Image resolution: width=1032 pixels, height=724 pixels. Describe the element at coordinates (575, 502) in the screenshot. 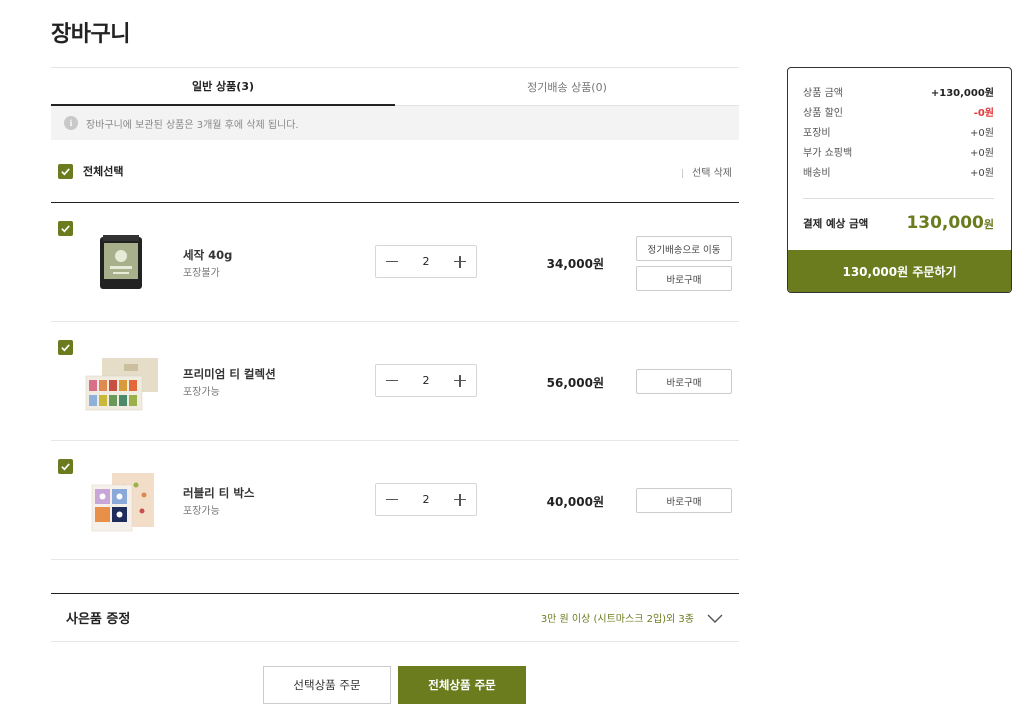

I see `item-price: 40,000원` at that location.